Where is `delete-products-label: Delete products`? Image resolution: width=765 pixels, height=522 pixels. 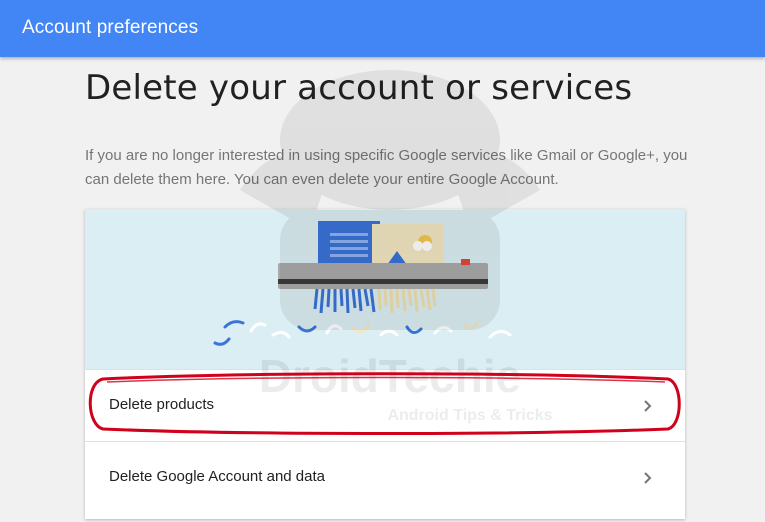 delete-products-label: Delete products is located at coordinates (162, 404).